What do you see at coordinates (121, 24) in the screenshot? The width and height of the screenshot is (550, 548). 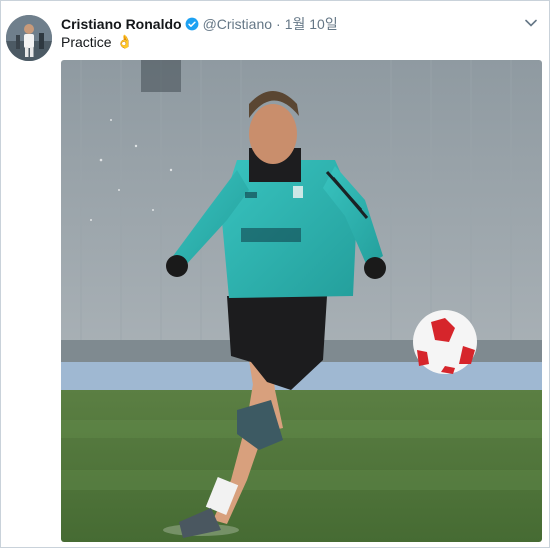 I see `display-name: Cristiano Ronaldo` at bounding box center [121, 24].